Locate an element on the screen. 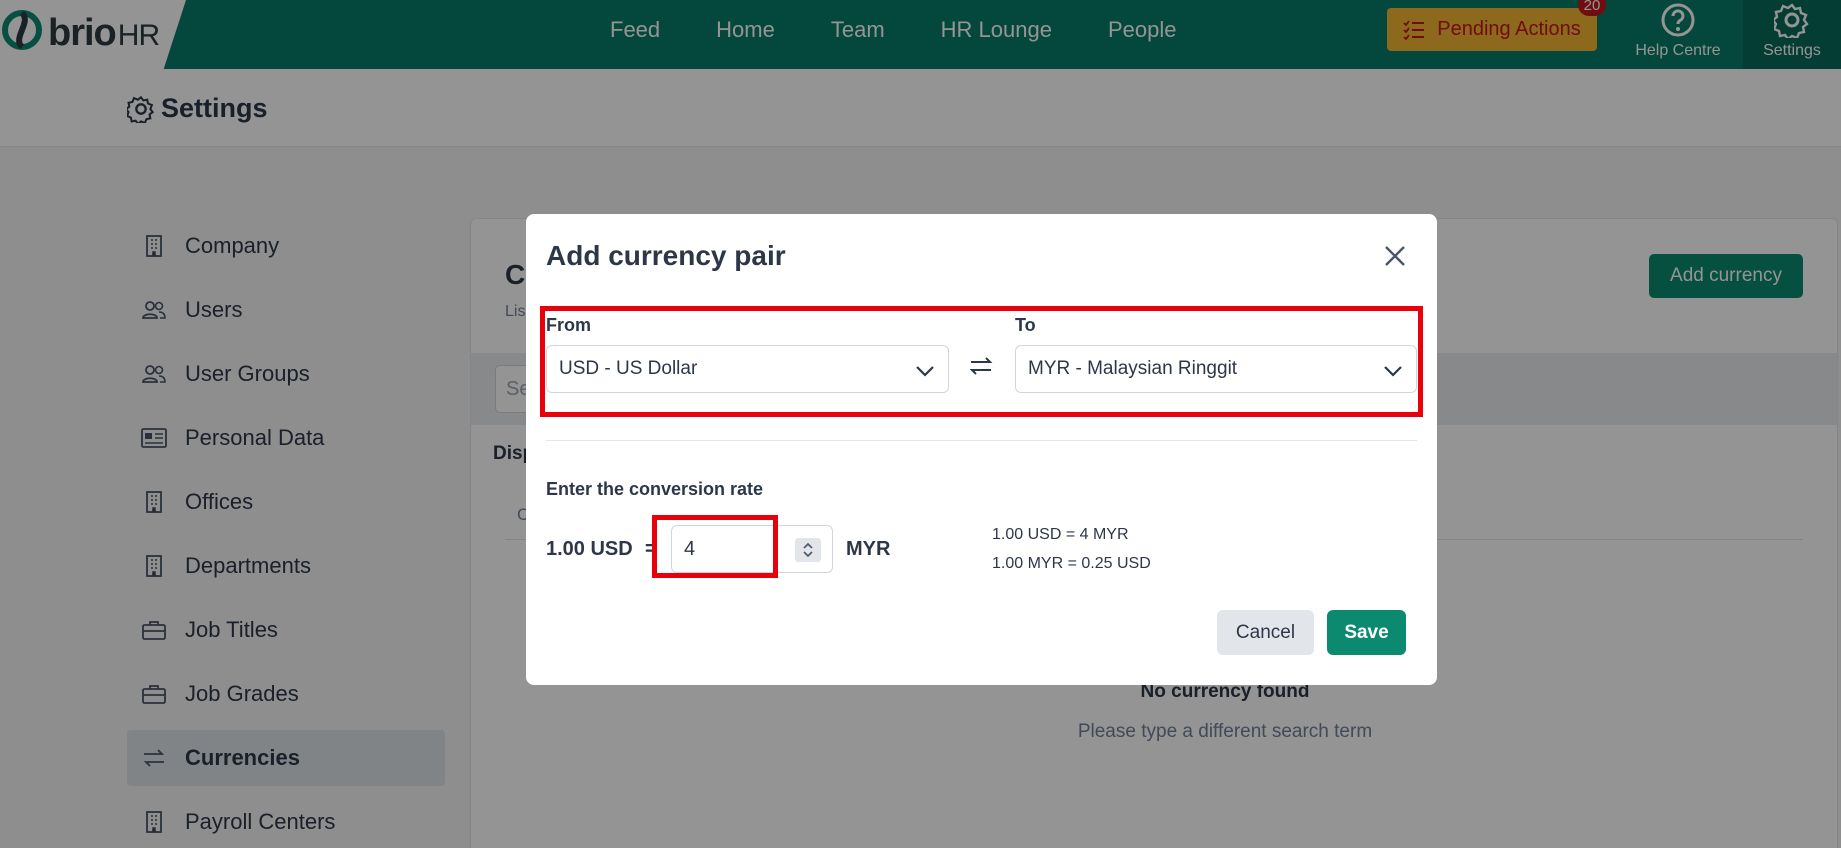 Image resolution: width=1841 pixels, height=848 pixels. modal-divider is located at coordinates (981, 440).